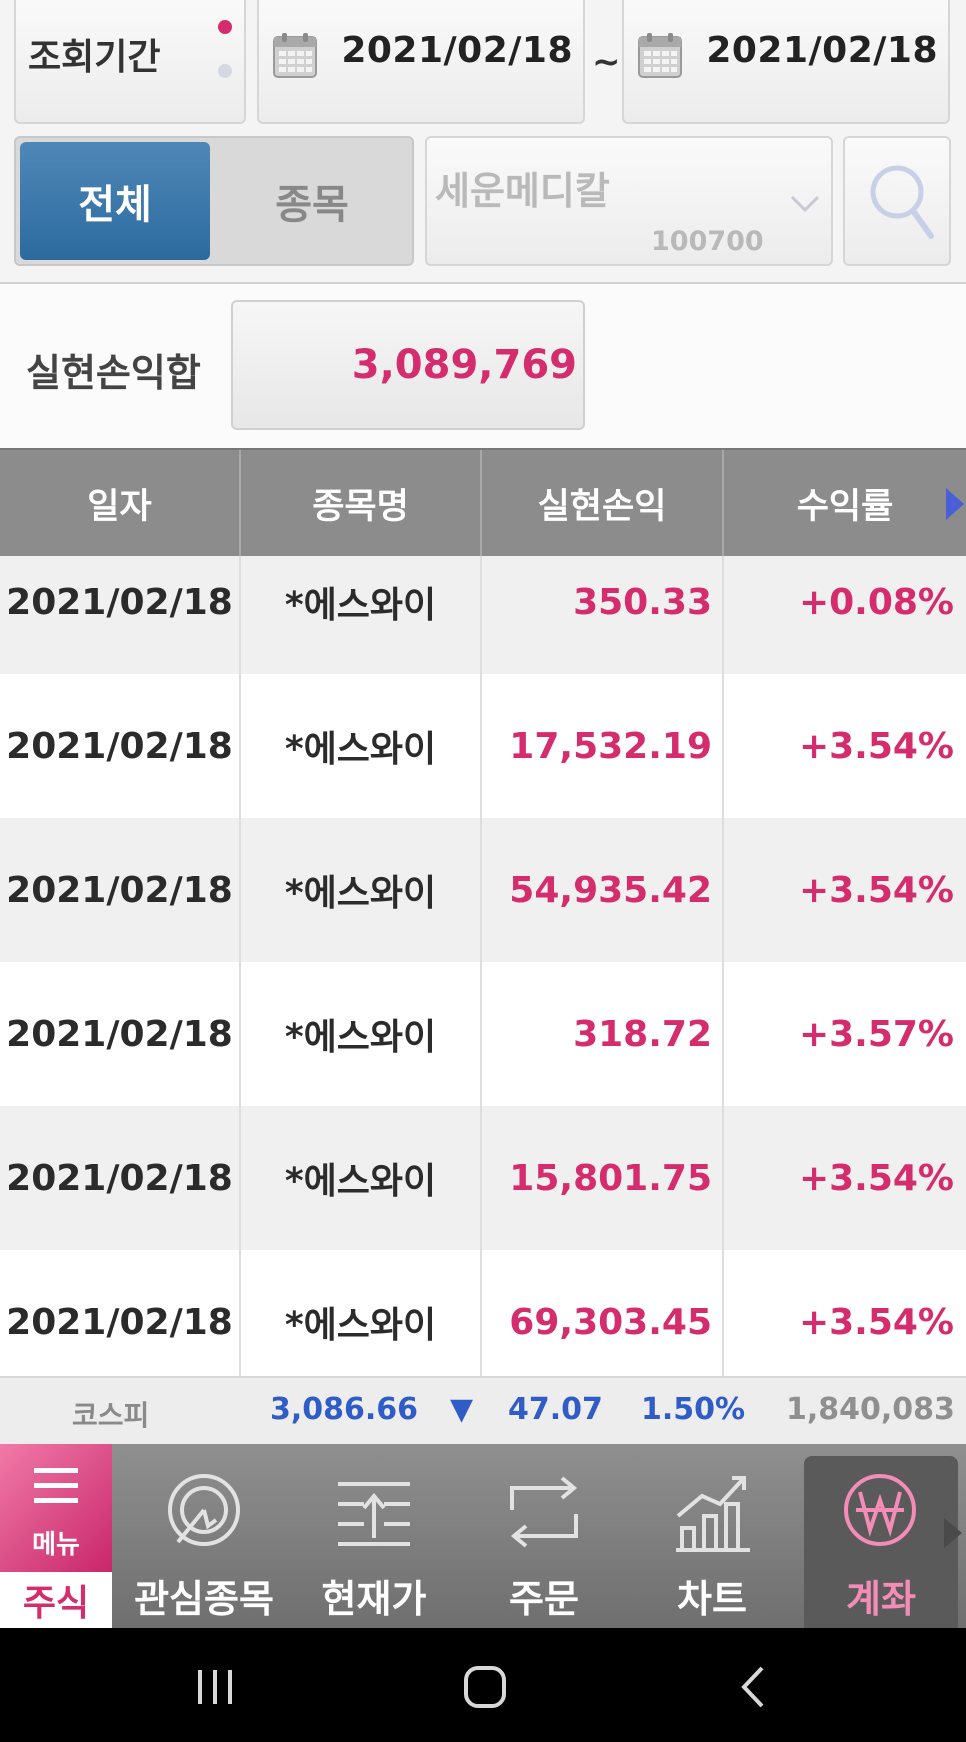  I want to click on realized-pl-total-value: 3,089,769, so click(464, 365).